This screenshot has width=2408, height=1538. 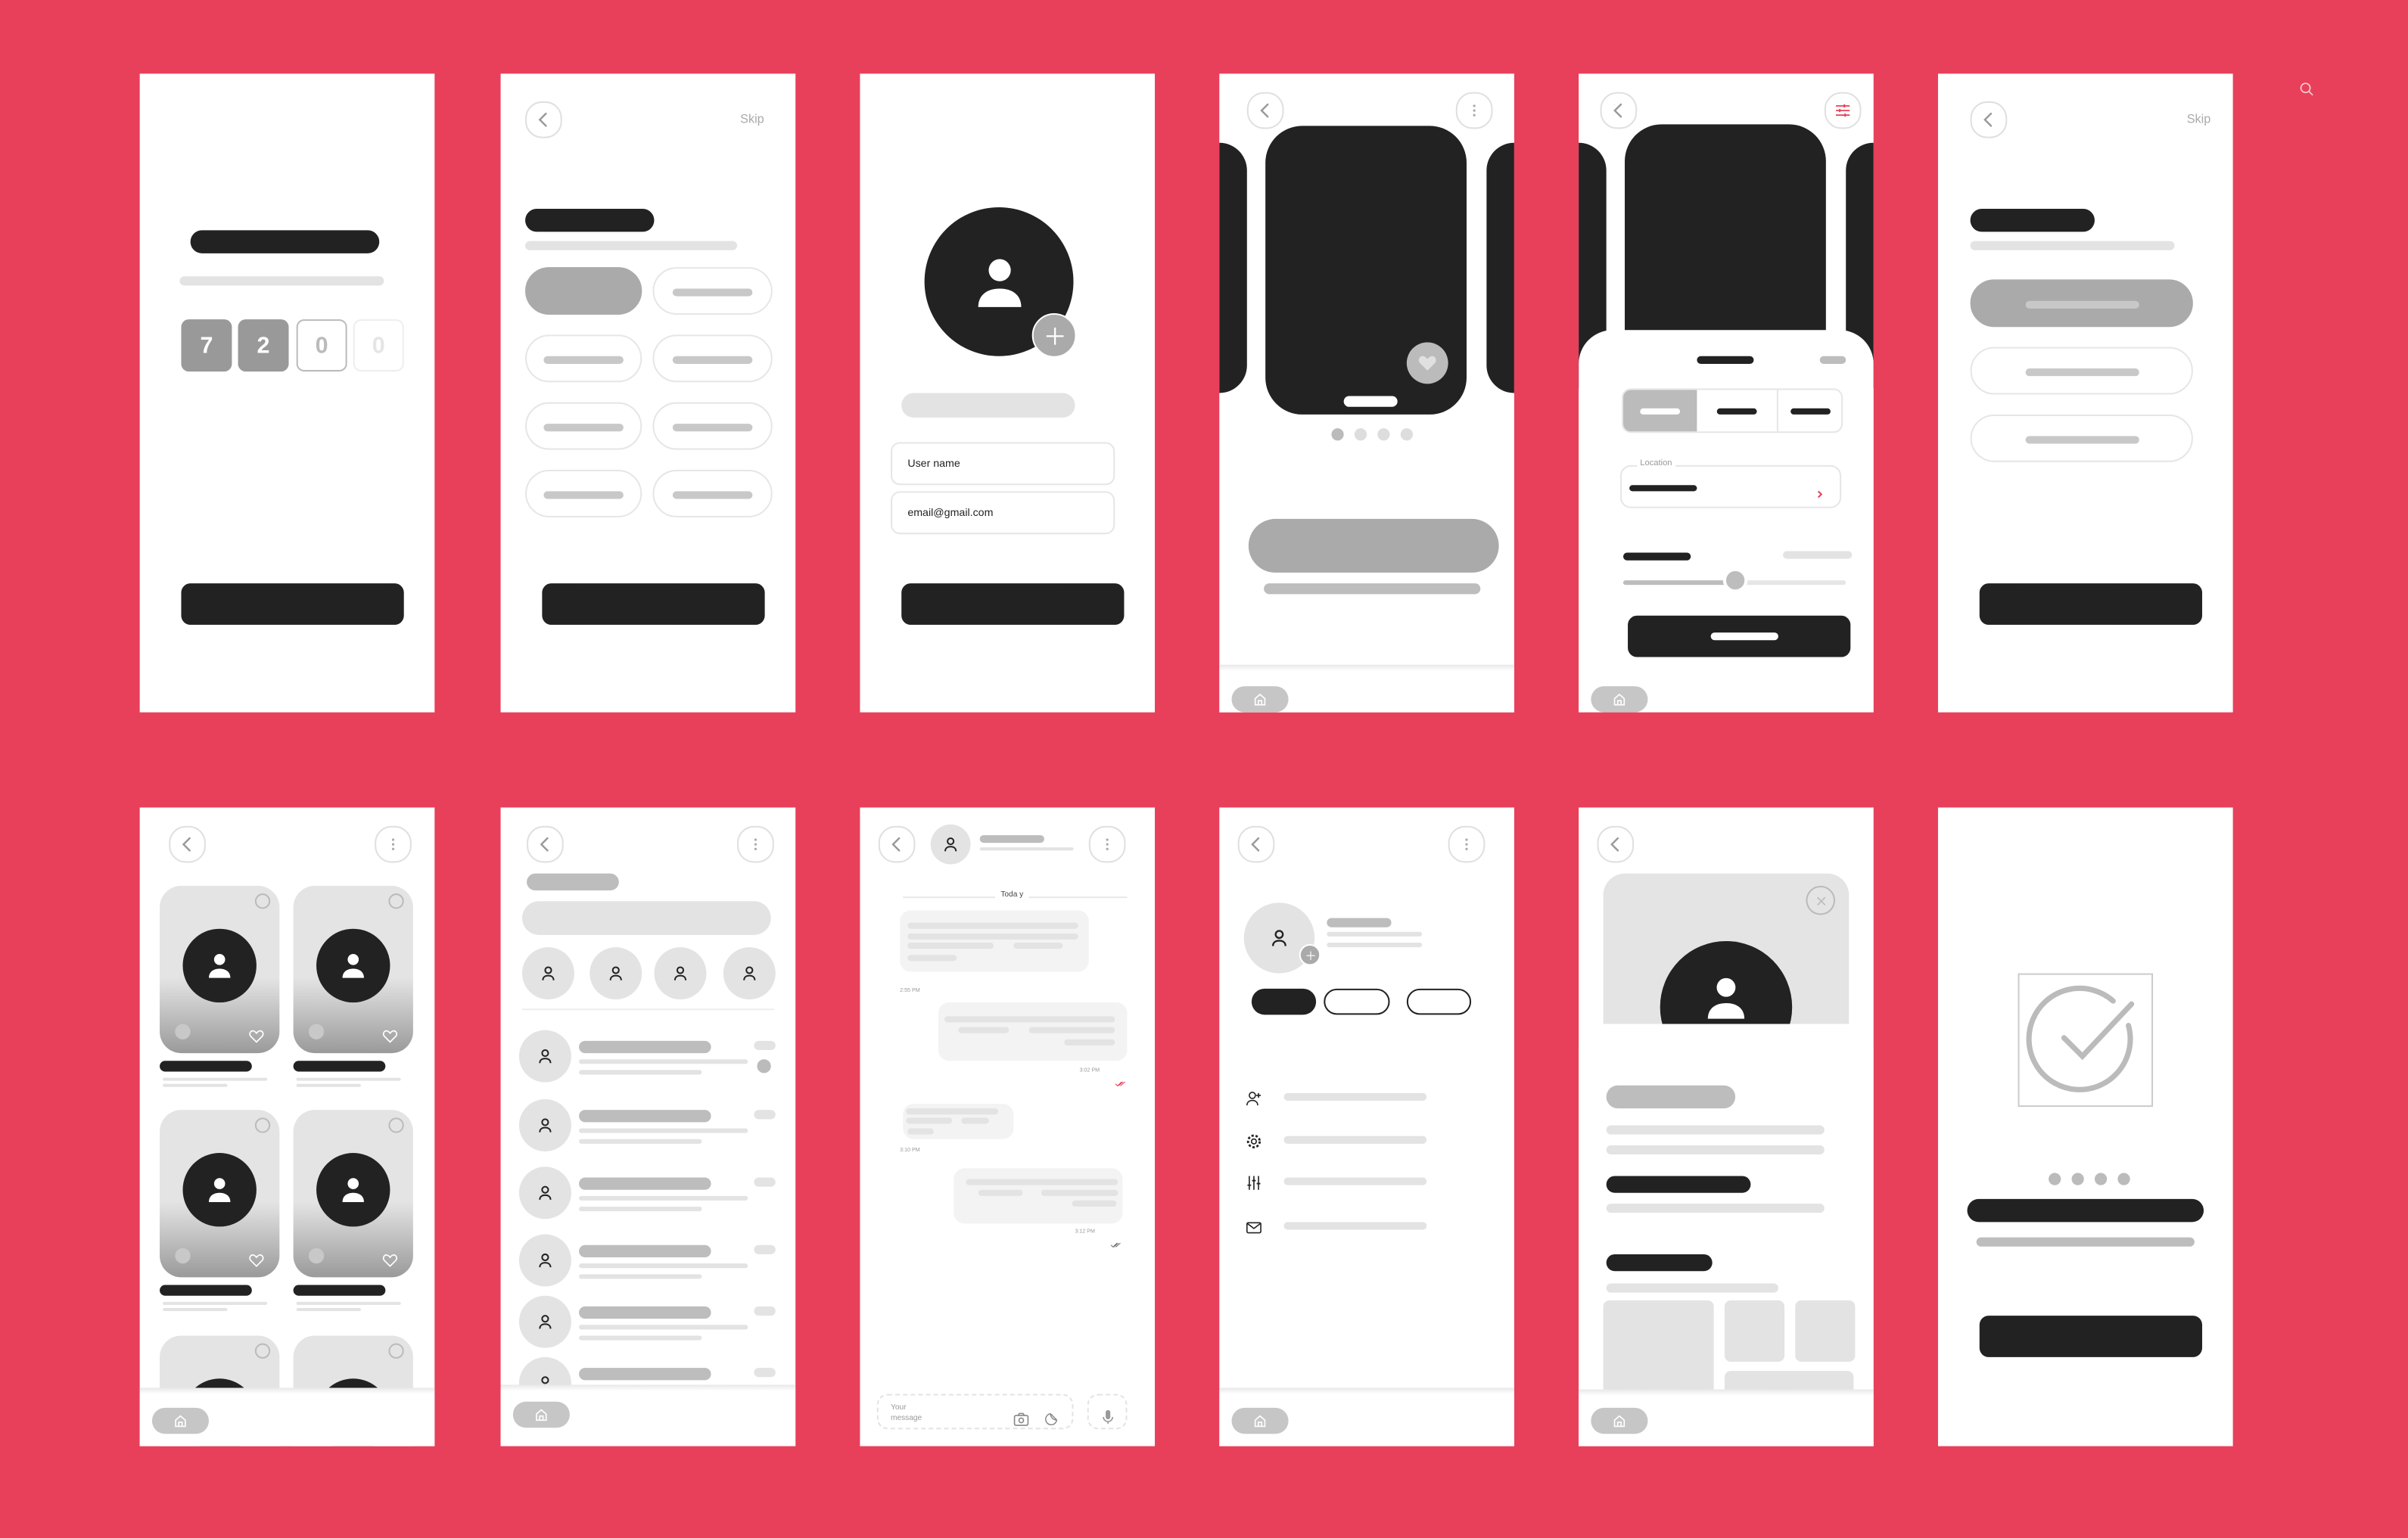 I want to click on close-button, so click(x=1821, y=900).